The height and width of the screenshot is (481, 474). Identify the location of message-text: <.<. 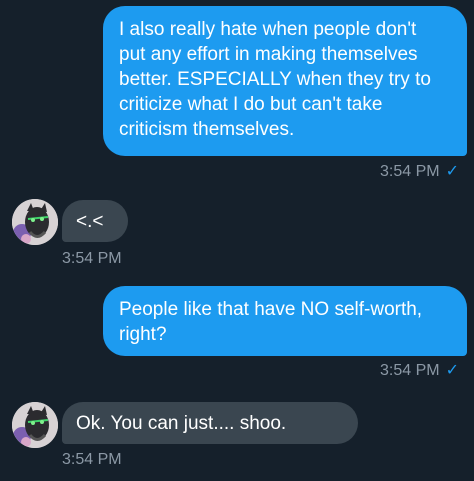
(90, 221).